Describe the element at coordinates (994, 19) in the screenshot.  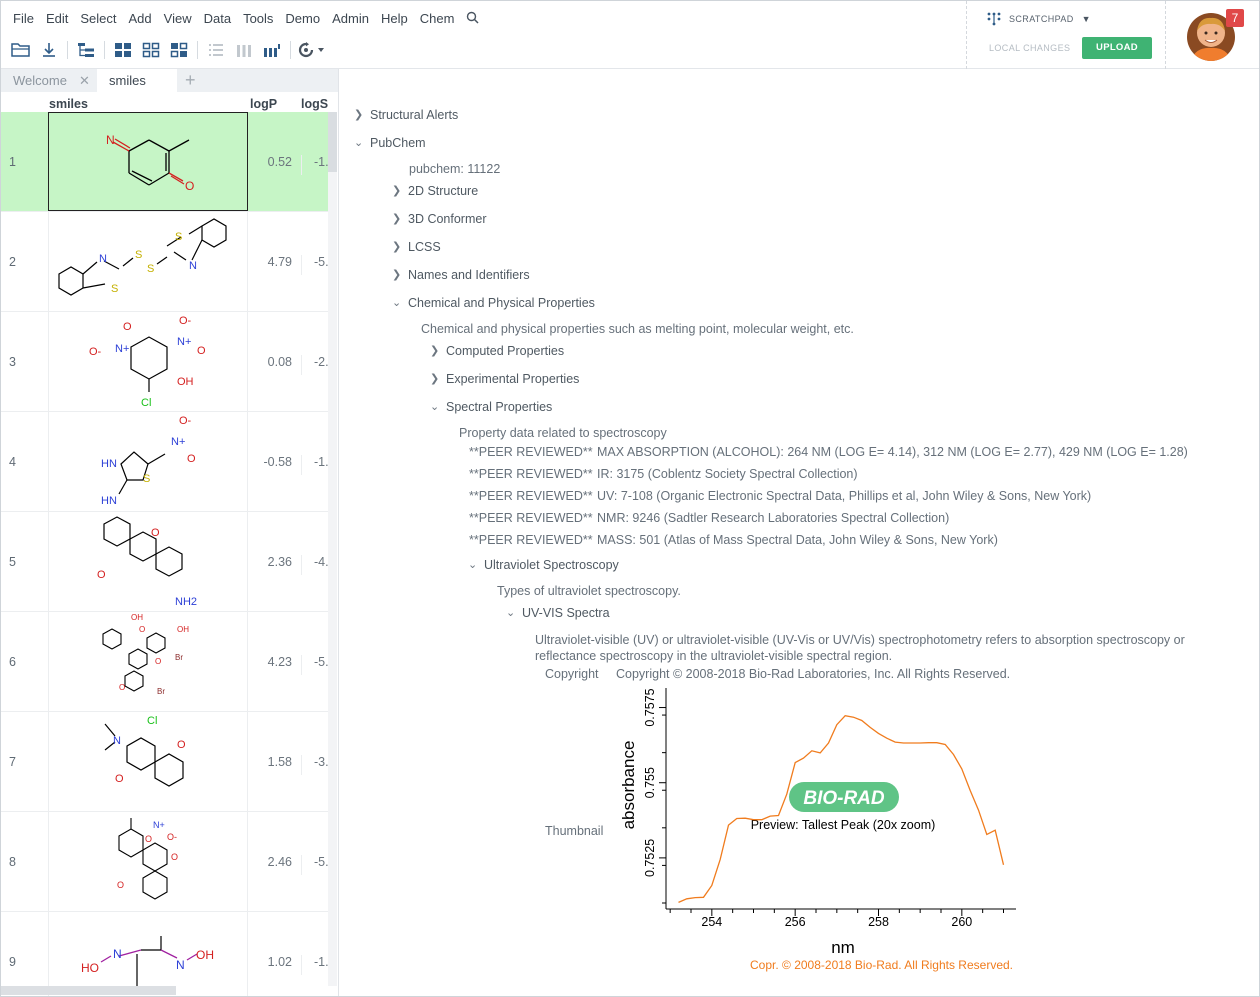
I see `branch-icon` at that location.